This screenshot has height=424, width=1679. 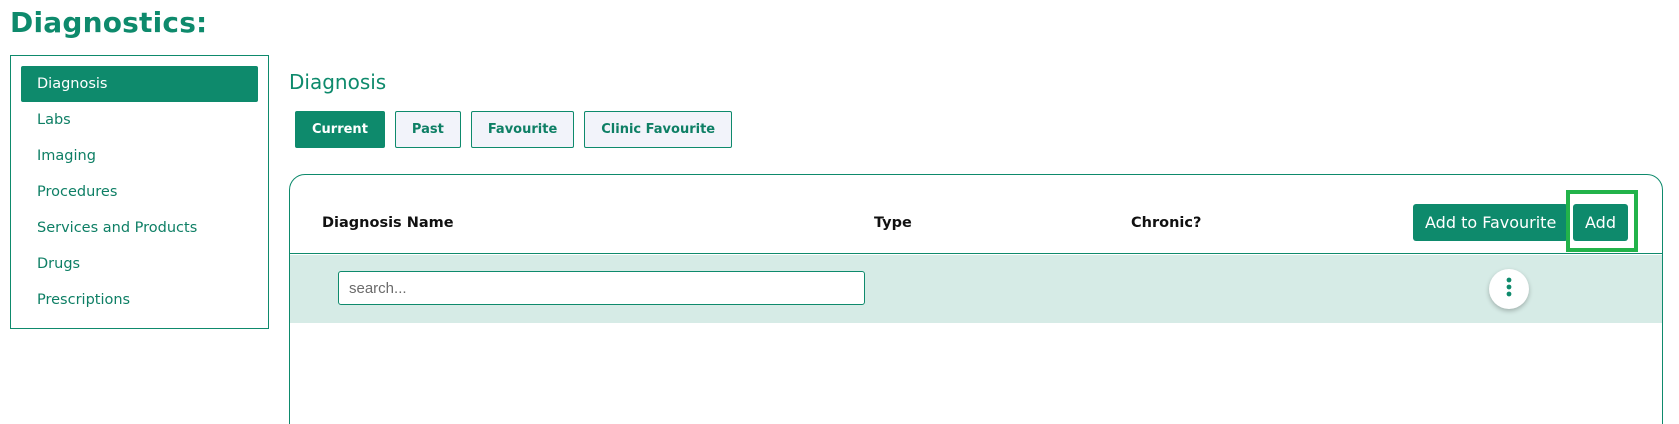 What do you see at coordinates (1491, 222) in the screenshot?
I see `add-to-favourite-button: Add to Favourite` at bounding box center [1491, 222].